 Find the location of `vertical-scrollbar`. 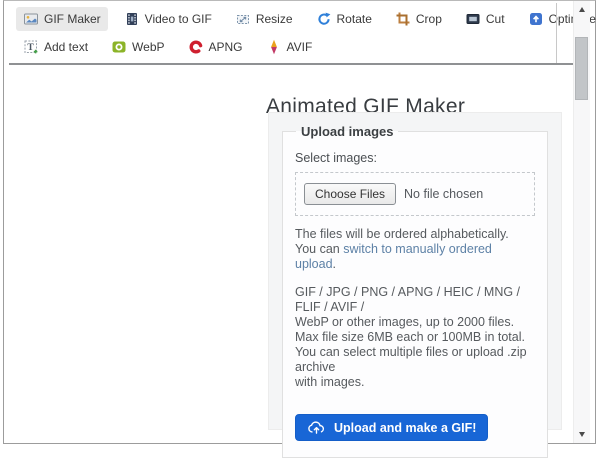

vertical-scrollbar is located at coordinates (581, 222).